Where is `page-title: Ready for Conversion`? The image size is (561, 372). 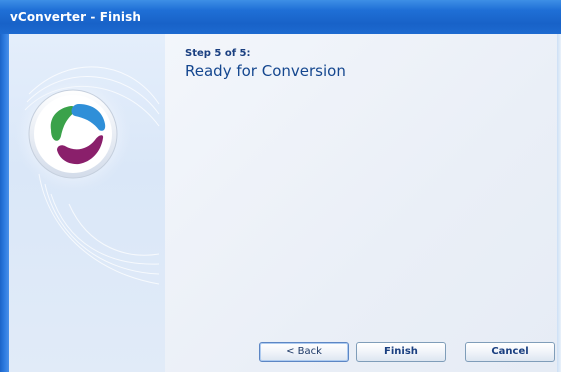 page-title: Ready for Conversion is located at coordinates (265, 71).